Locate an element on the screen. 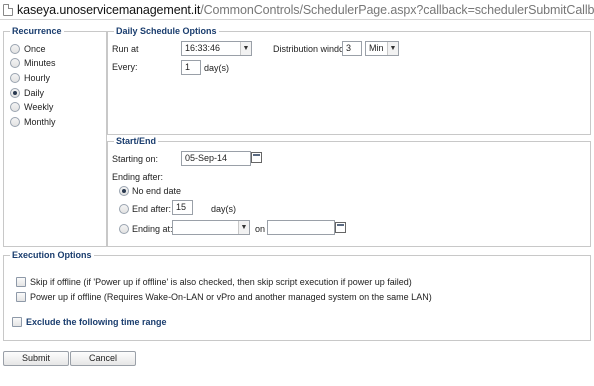  radio-weekly-label: Weekly is located at coordinates (39, 107).